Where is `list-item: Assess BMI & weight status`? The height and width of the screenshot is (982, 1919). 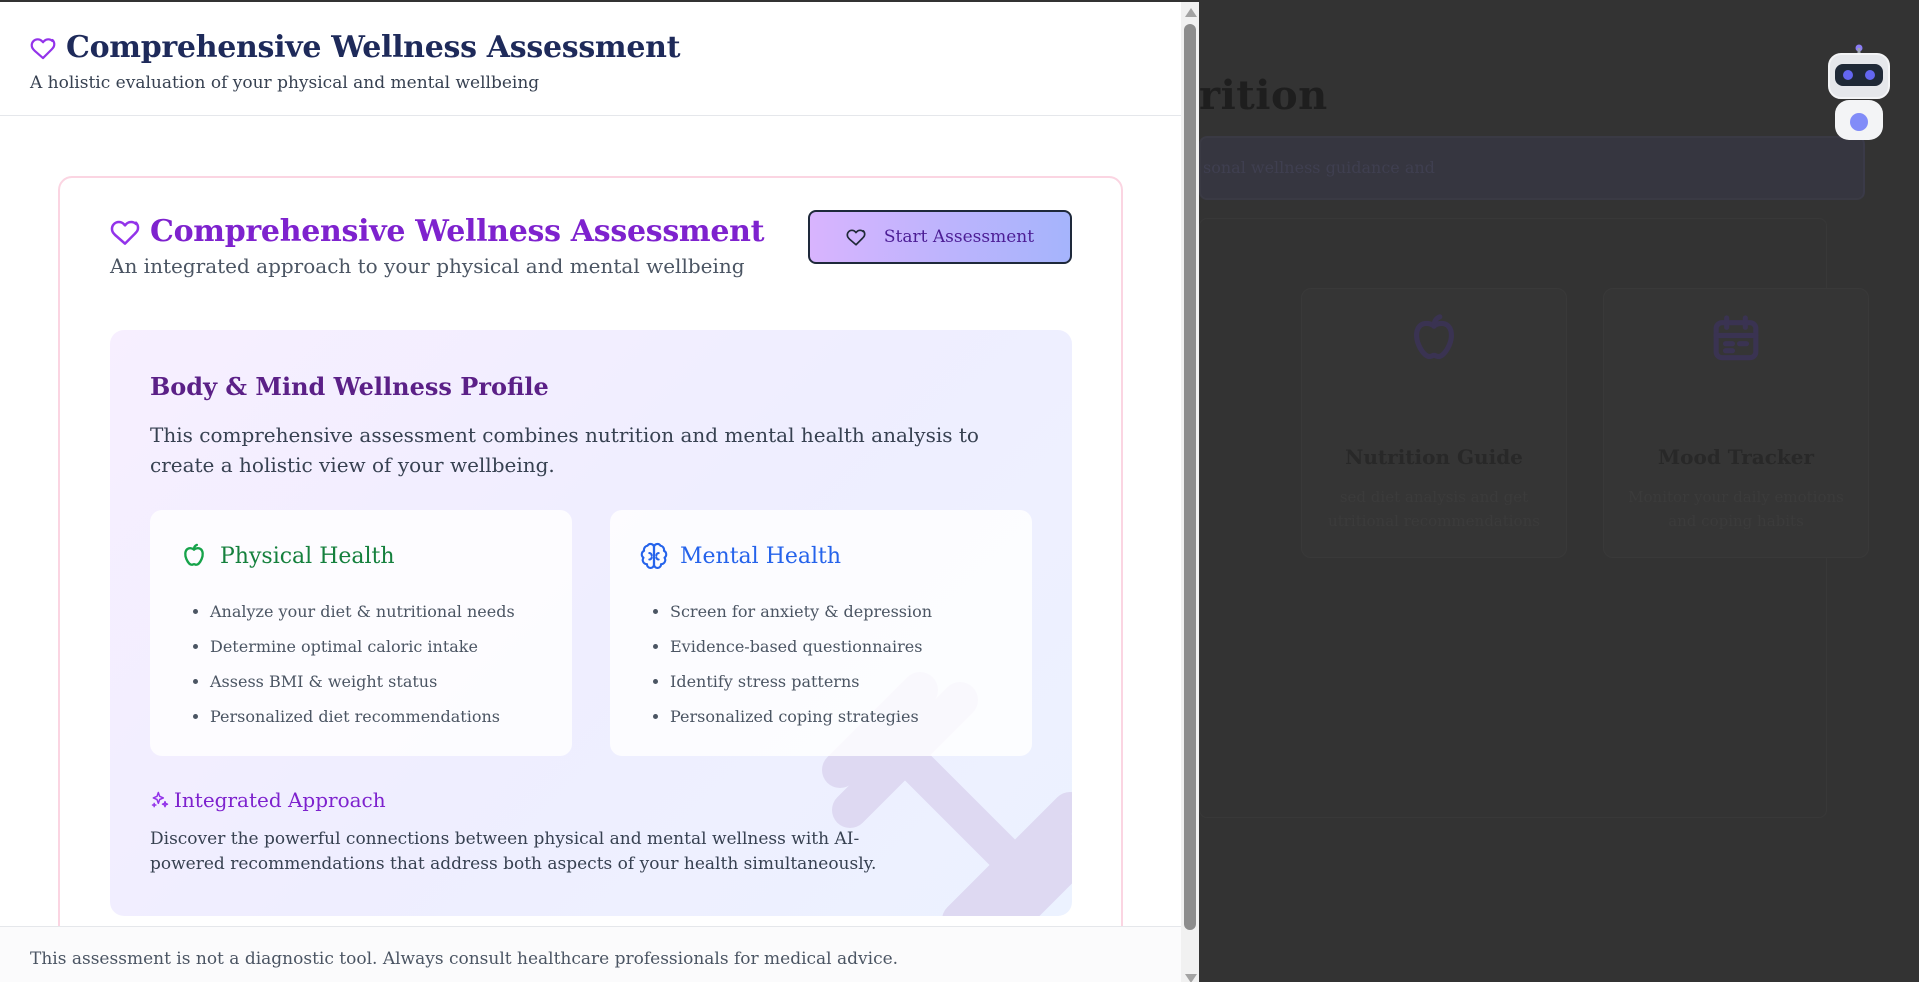
list-item: Assess BMI & weight status is located at coordinates (362, 681).